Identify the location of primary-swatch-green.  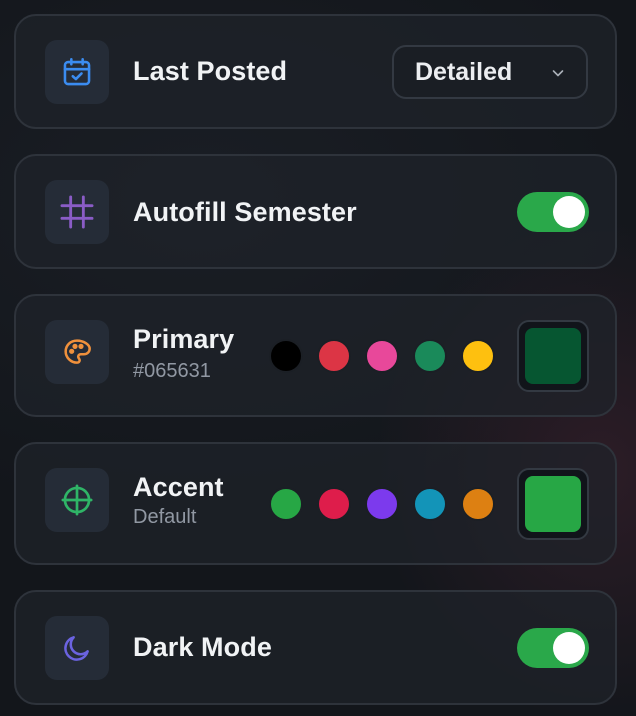
(430, 356).